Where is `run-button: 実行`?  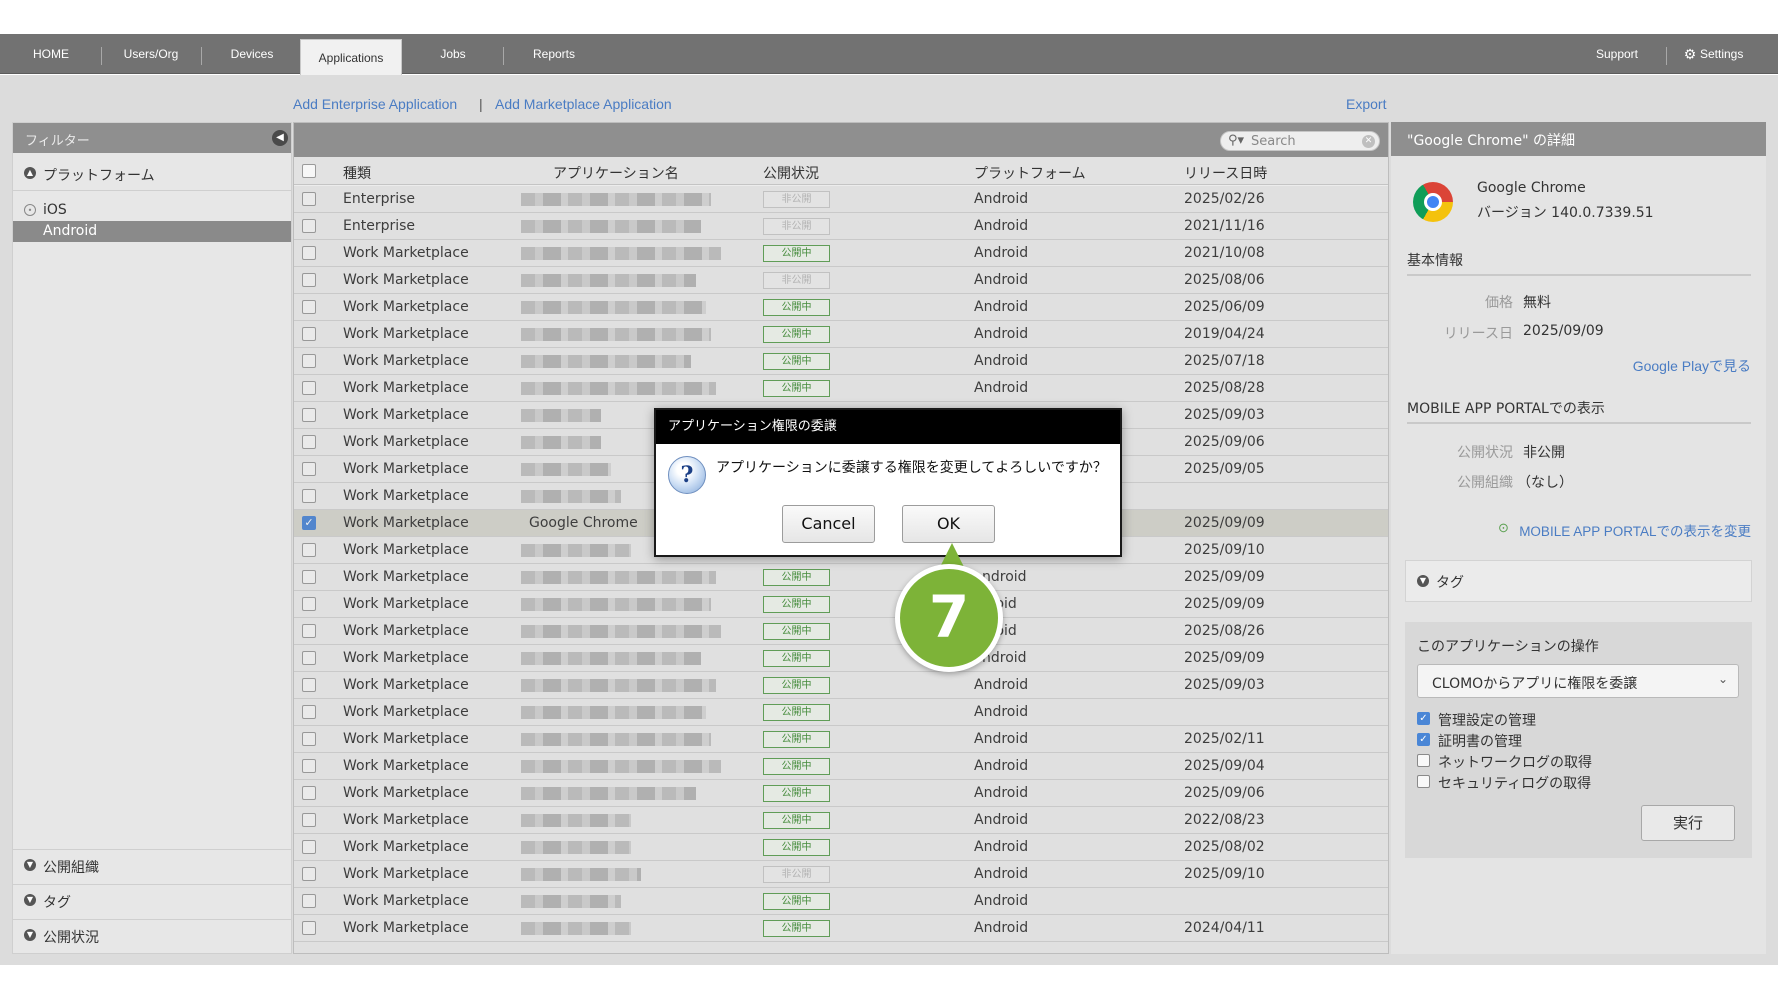 run-button: 実行 is located at coordinates (1688, 823).